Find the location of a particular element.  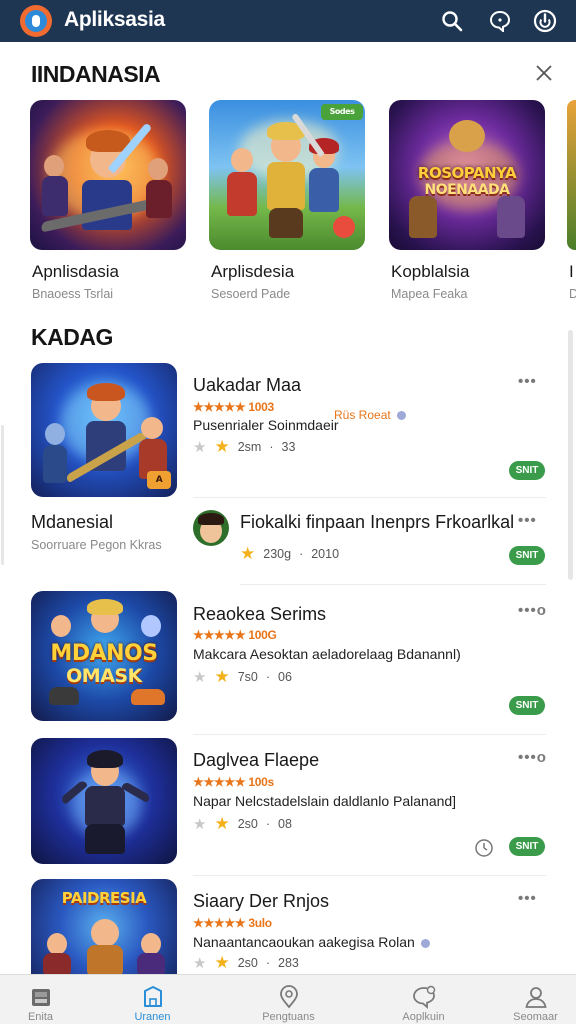

item-title: Reaokea Serims is located at coordinates (260, 614).